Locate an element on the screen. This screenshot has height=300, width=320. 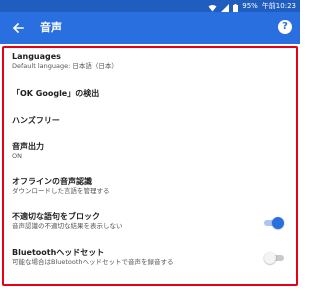
setting-hands-free-title: ハンズフリー is located at coordinates (36, 120).